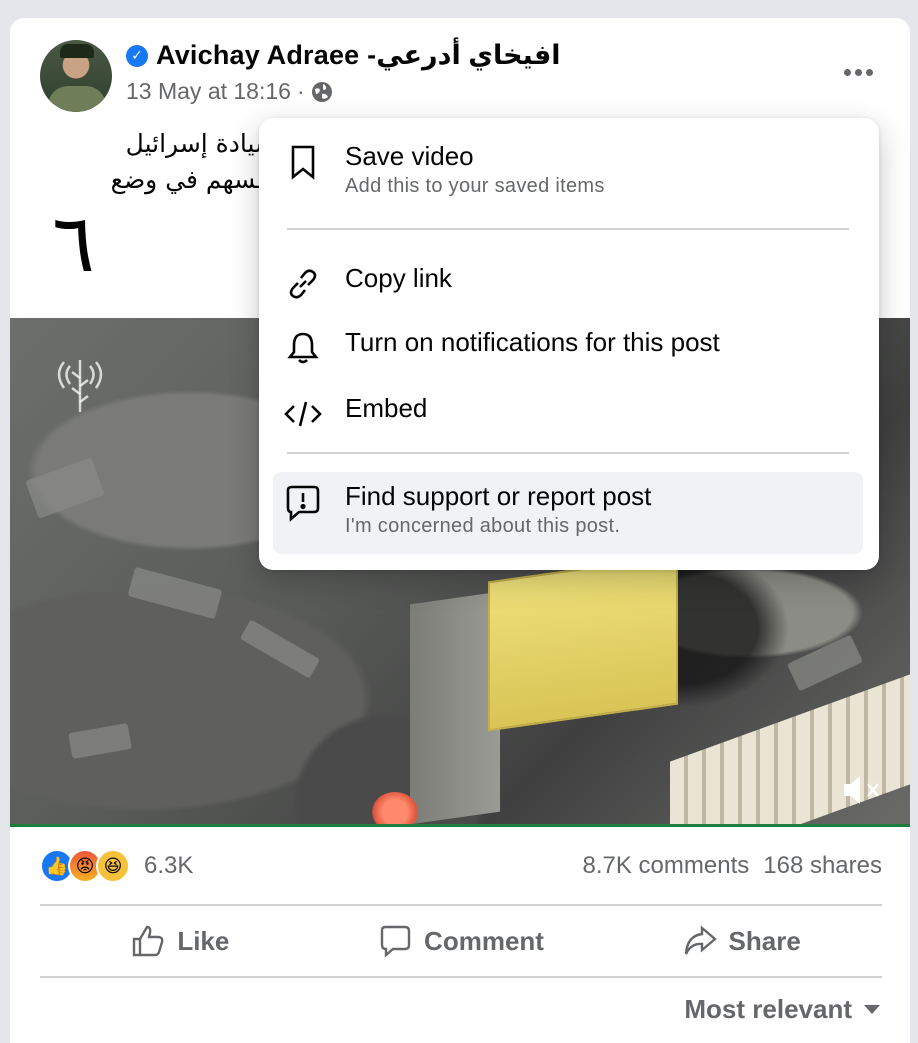 The height and width of the screenshot is (1043, 918). What do you see at coordinates (862, 790) in the screenshot?
I see `mute-icon` at bounding box center [862, 790].